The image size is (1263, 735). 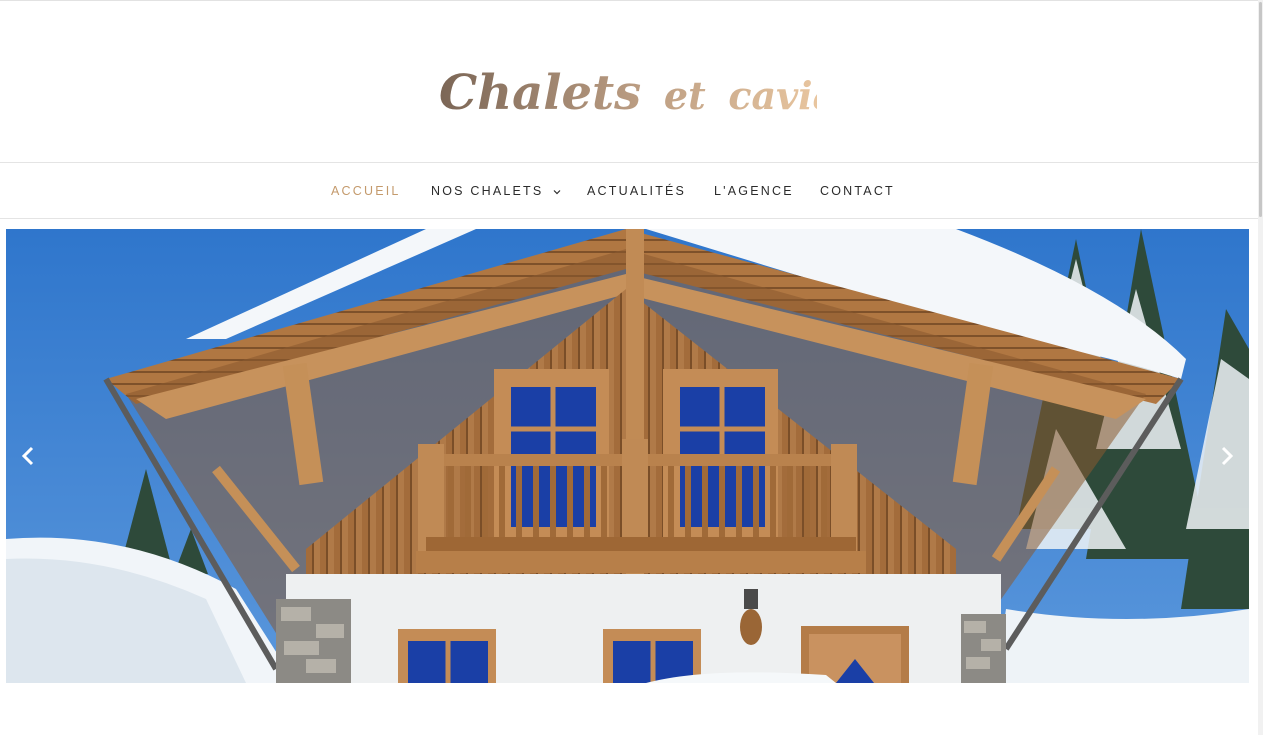 I want to click on page-scrollbar, so click(x=1260, y=367).